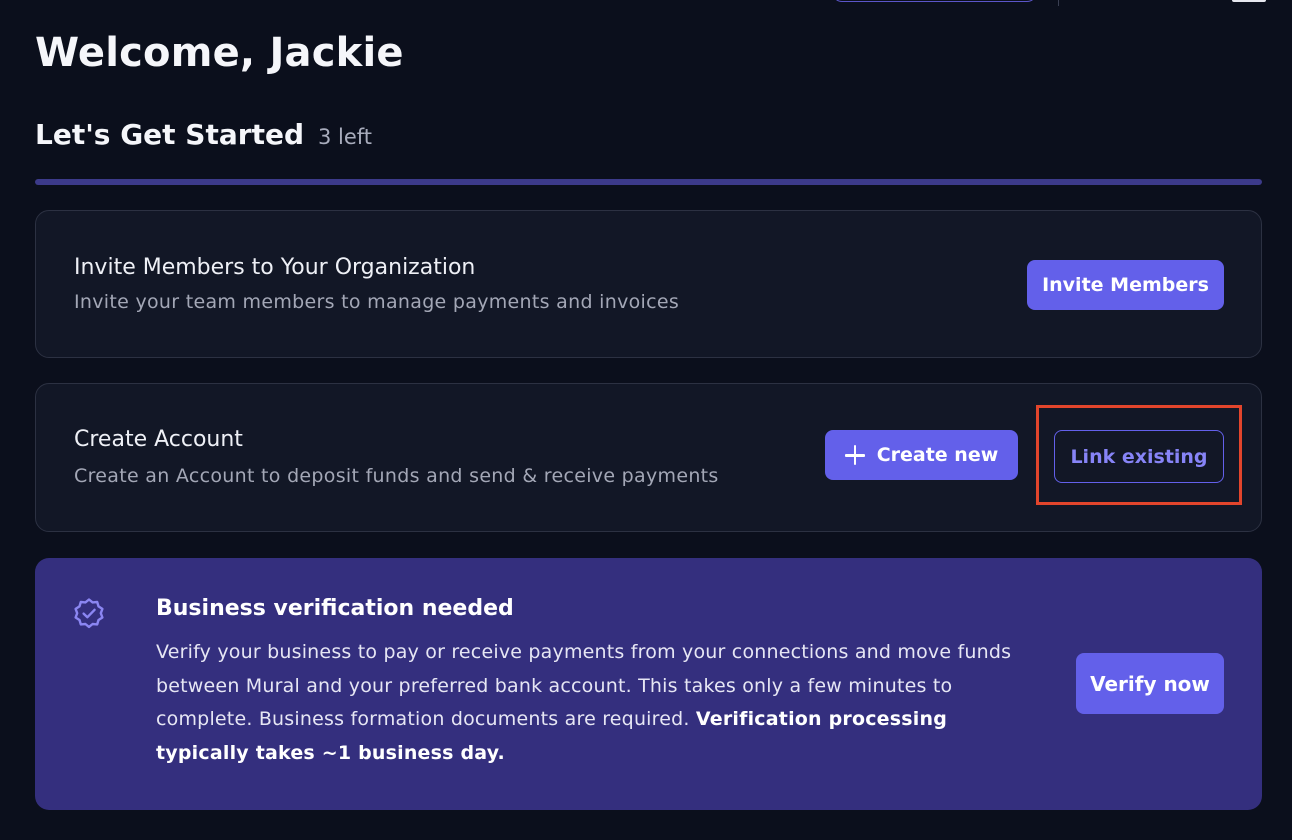 This screenshot has height=840, width=1292. Describe the element at coordinates (335, 608) in the screenshot. I see `verification-title: Business verification needed` at that location.